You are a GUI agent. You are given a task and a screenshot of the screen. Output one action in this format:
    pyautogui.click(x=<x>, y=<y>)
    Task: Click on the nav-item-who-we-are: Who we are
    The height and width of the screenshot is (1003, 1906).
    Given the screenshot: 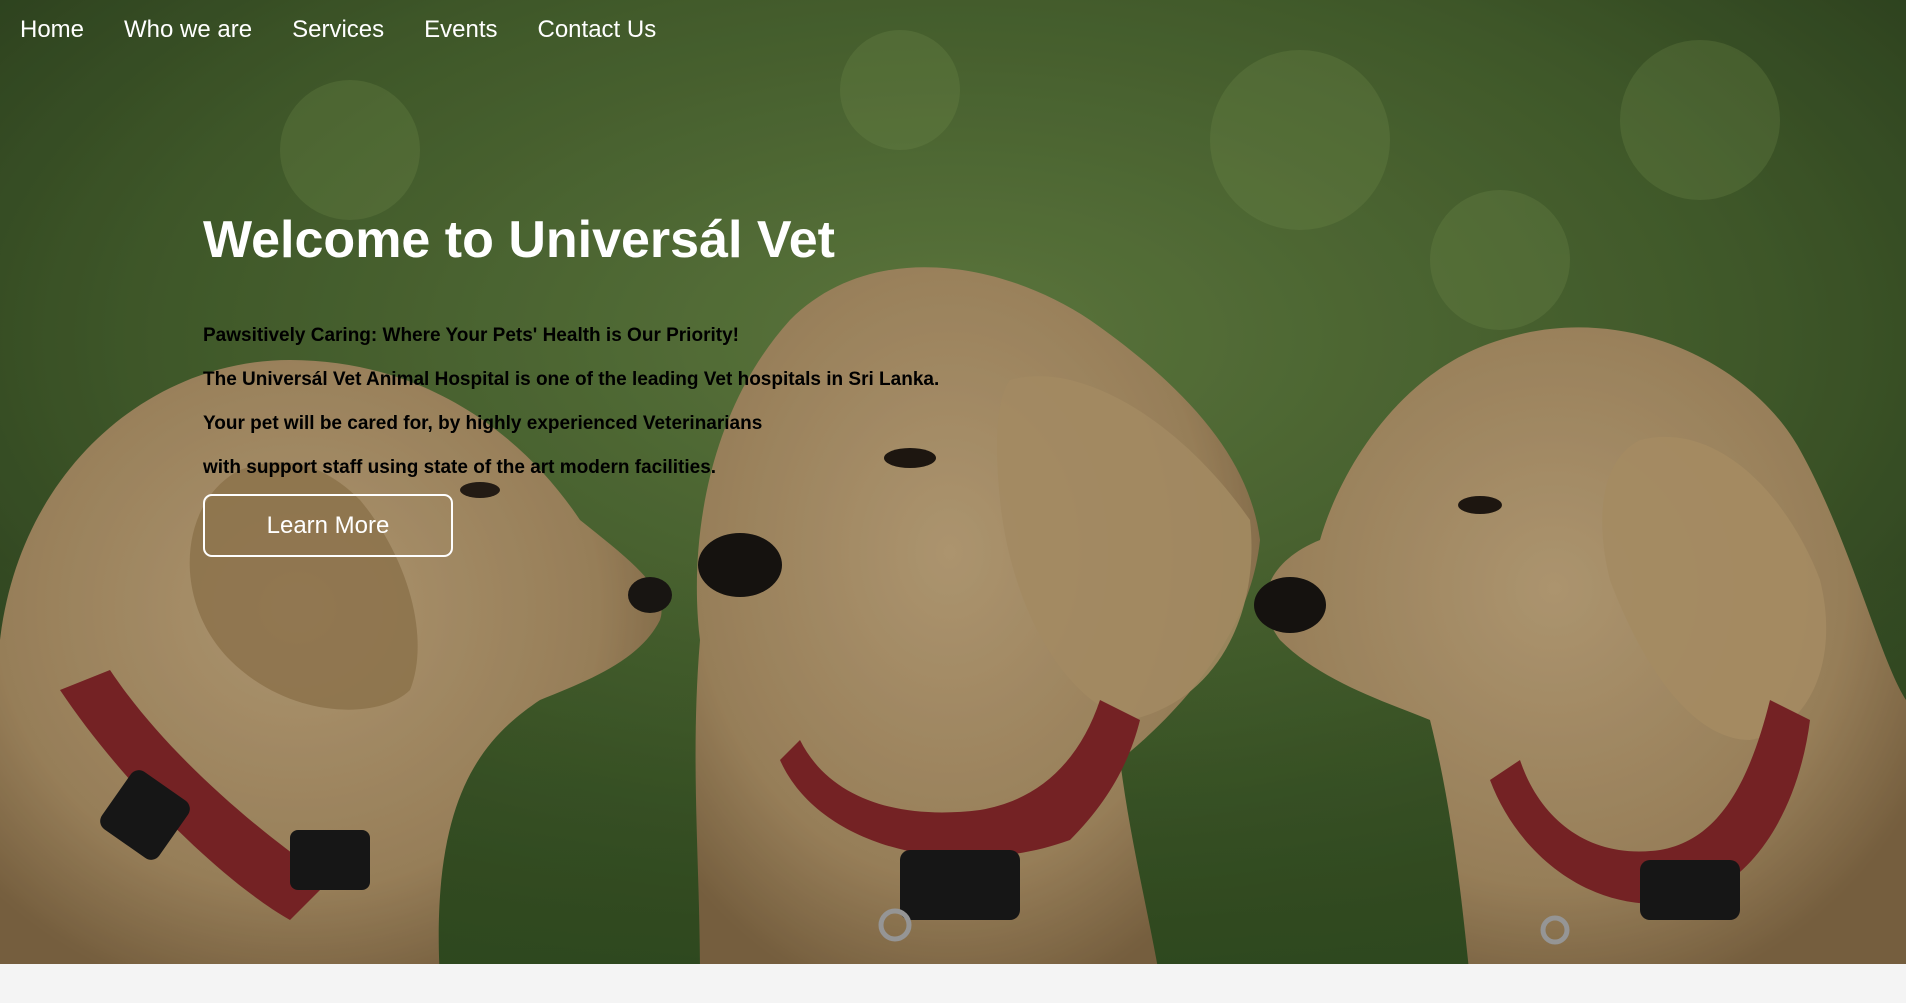 What is the action you would take?
    pyautogui.click(x=188, y=30)
    